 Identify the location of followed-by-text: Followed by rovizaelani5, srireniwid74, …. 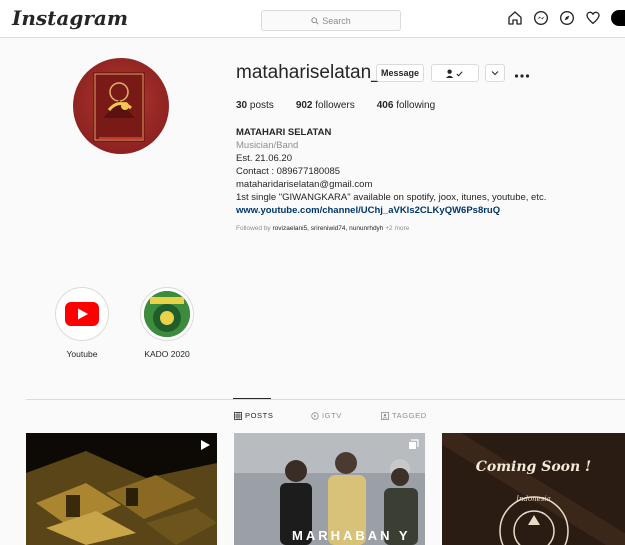
(426, 228).